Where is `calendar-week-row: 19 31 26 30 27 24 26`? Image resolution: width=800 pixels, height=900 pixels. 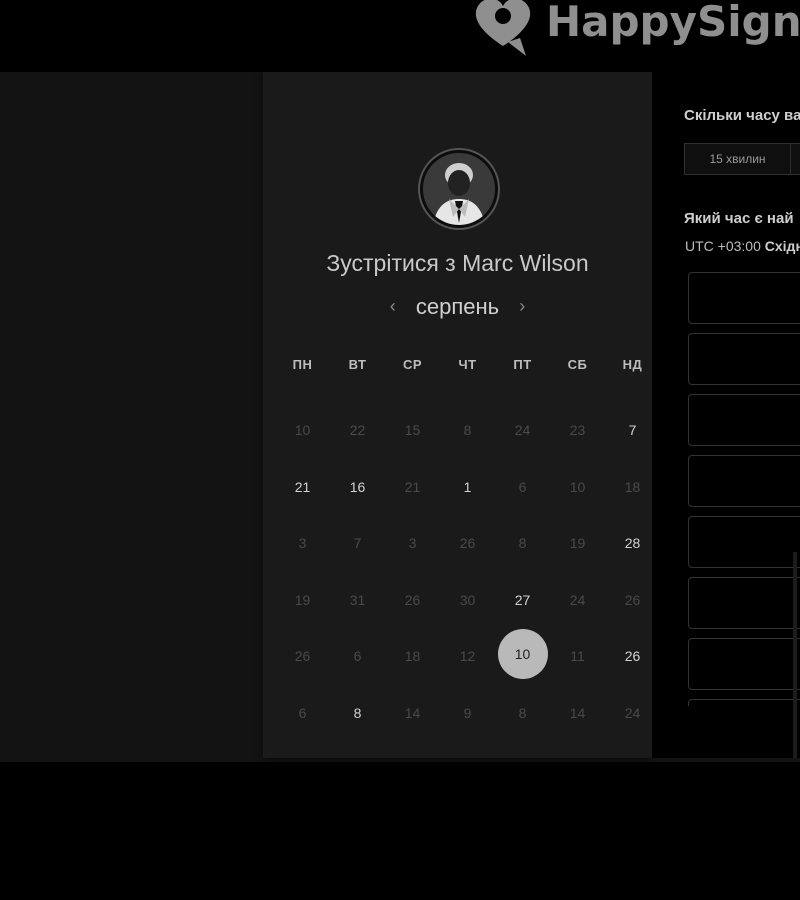 calendar-week-row: 19 31 26 30 27 24 26 is located at coordinates (467, 600).